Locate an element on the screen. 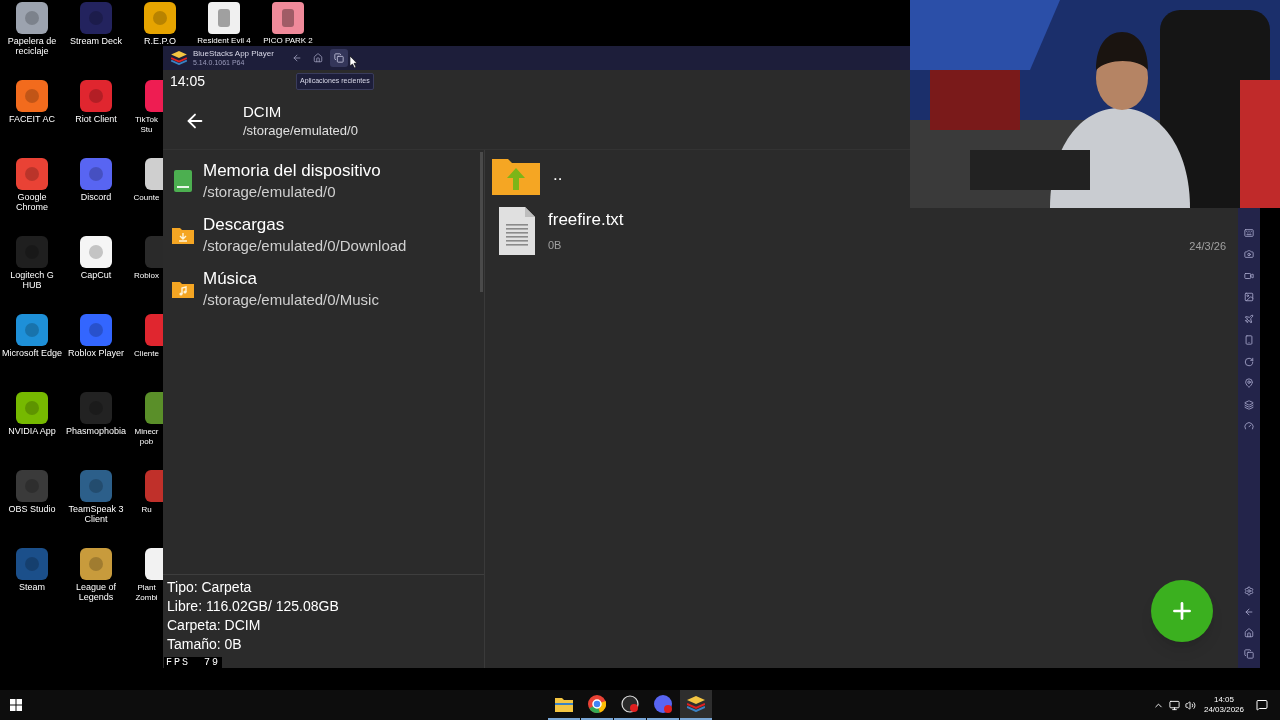  location-name: Música is located at coordinates (230, 279).